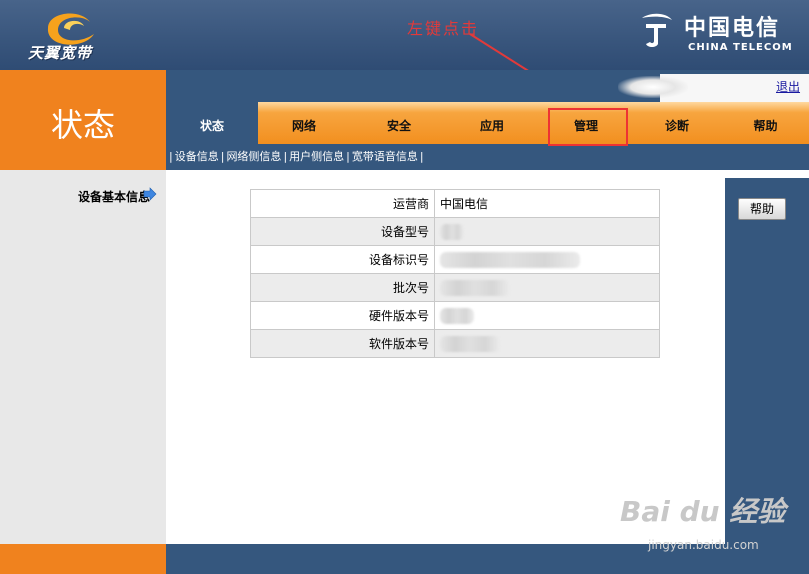 The image size is (809, 574). I want to click on table-row: 硬件版本号, so click(455, 315).